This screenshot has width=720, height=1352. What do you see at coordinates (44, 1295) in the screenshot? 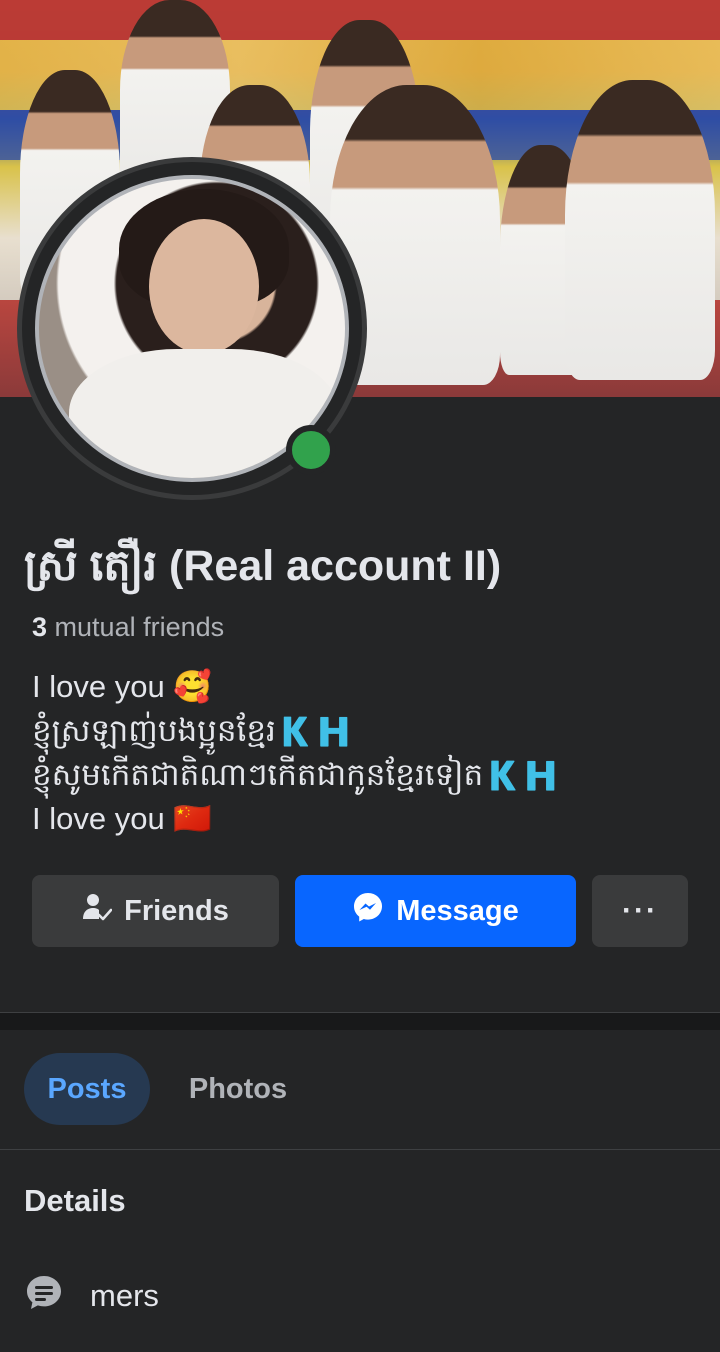
I see `chat-bubble-icon` at bounding box center [44, 1295].